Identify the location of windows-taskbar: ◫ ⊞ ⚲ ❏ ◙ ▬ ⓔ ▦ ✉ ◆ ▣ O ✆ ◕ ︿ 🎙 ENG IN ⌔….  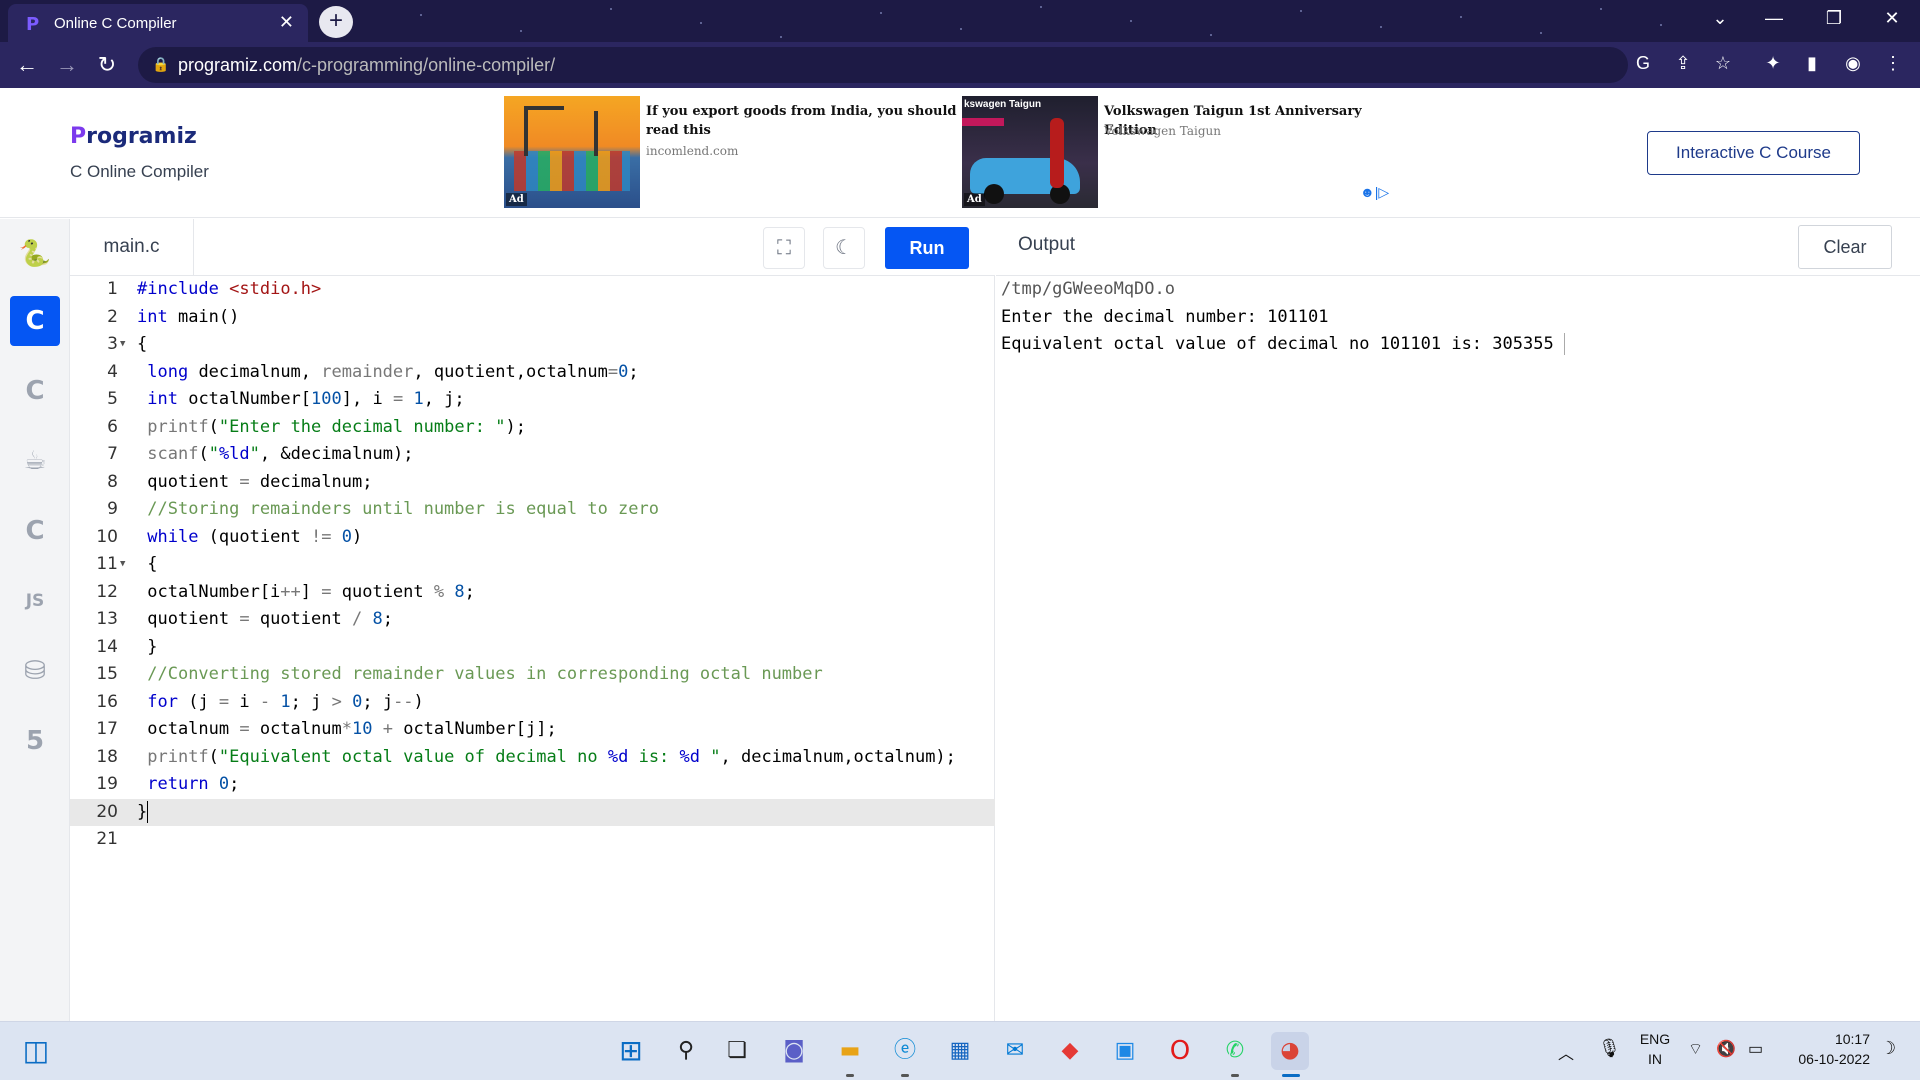
(960, 1050).